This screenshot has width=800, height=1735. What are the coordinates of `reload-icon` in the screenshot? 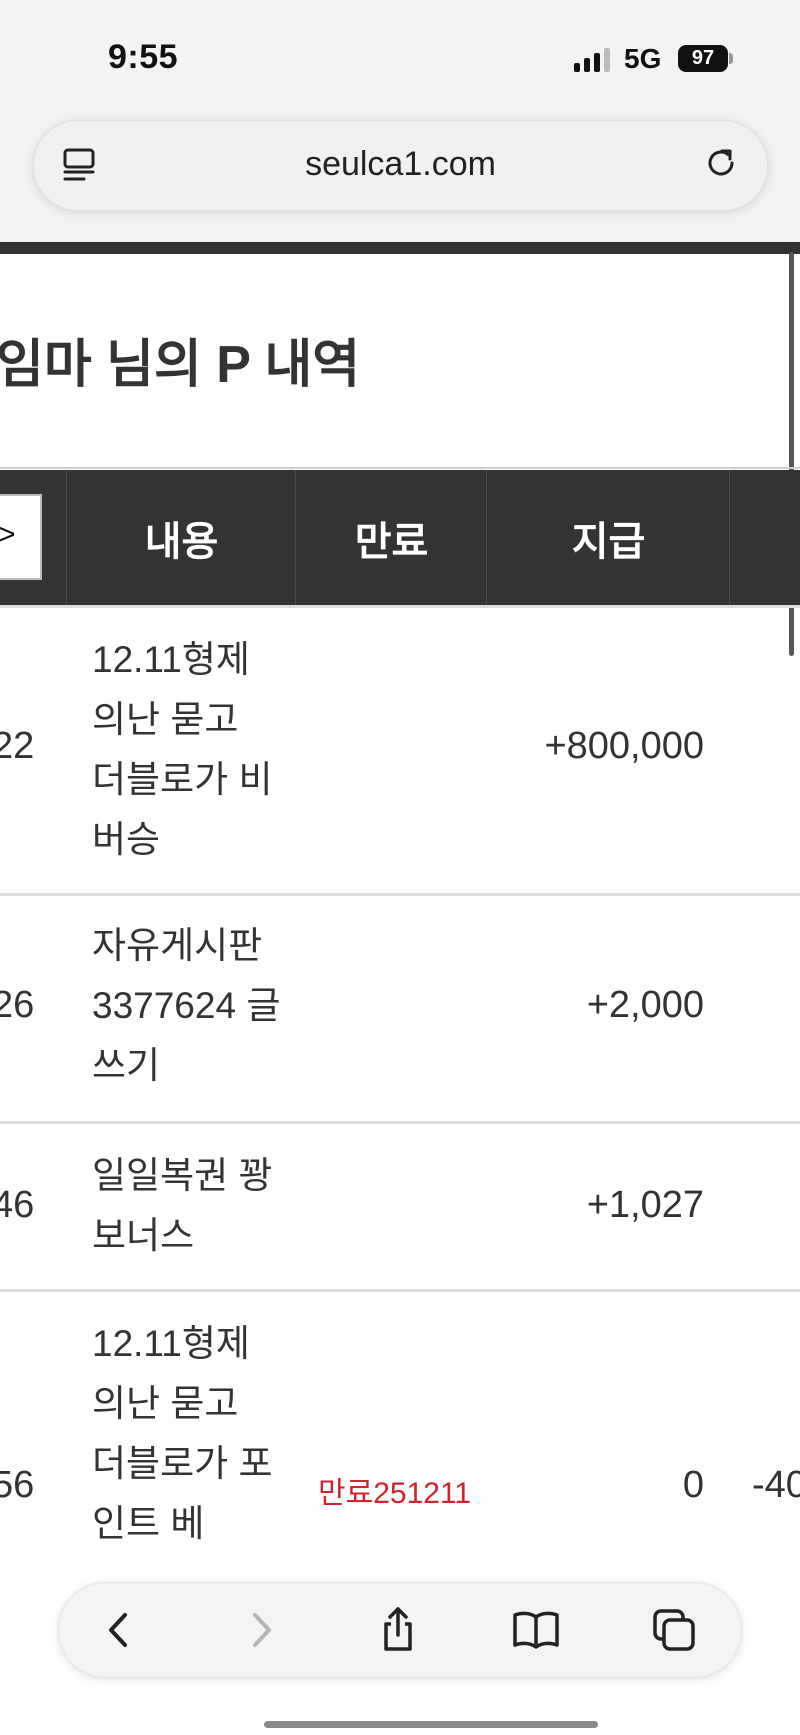 It's located at (721, 163).